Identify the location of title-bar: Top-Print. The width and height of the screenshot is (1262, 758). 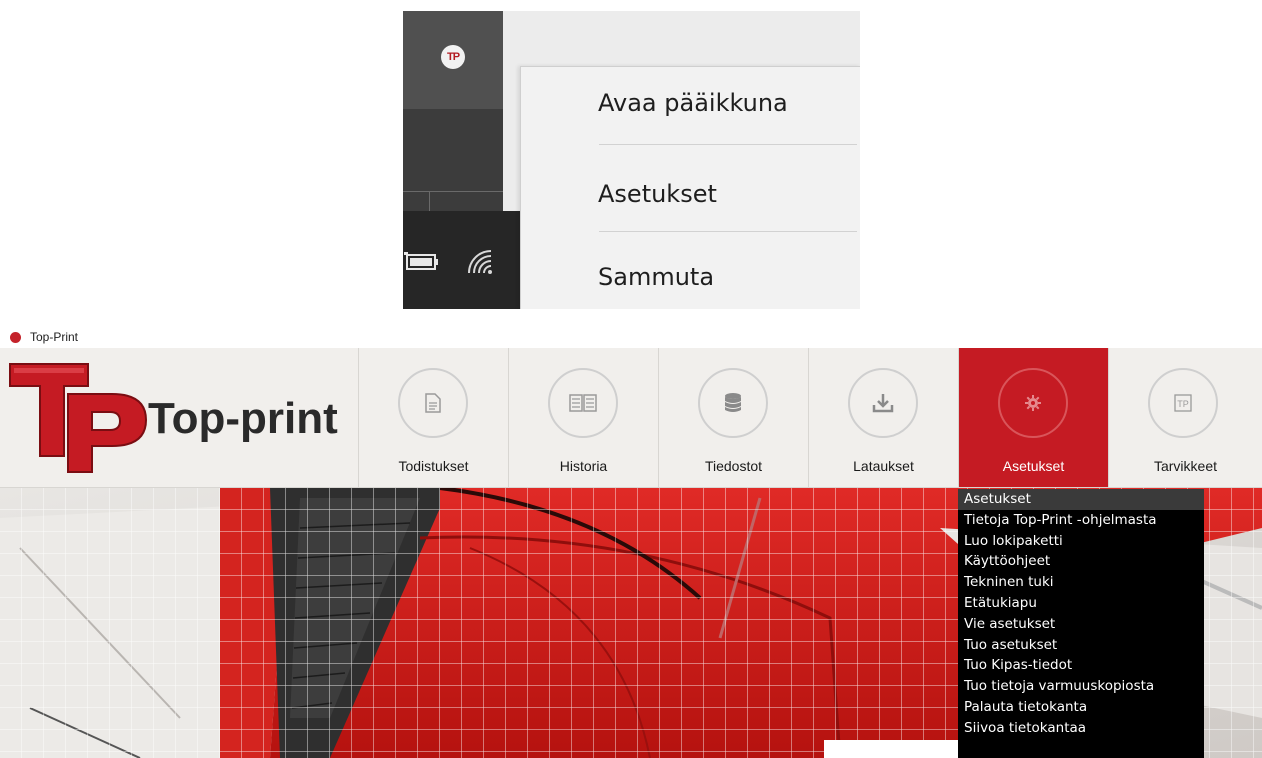
(631, 337).